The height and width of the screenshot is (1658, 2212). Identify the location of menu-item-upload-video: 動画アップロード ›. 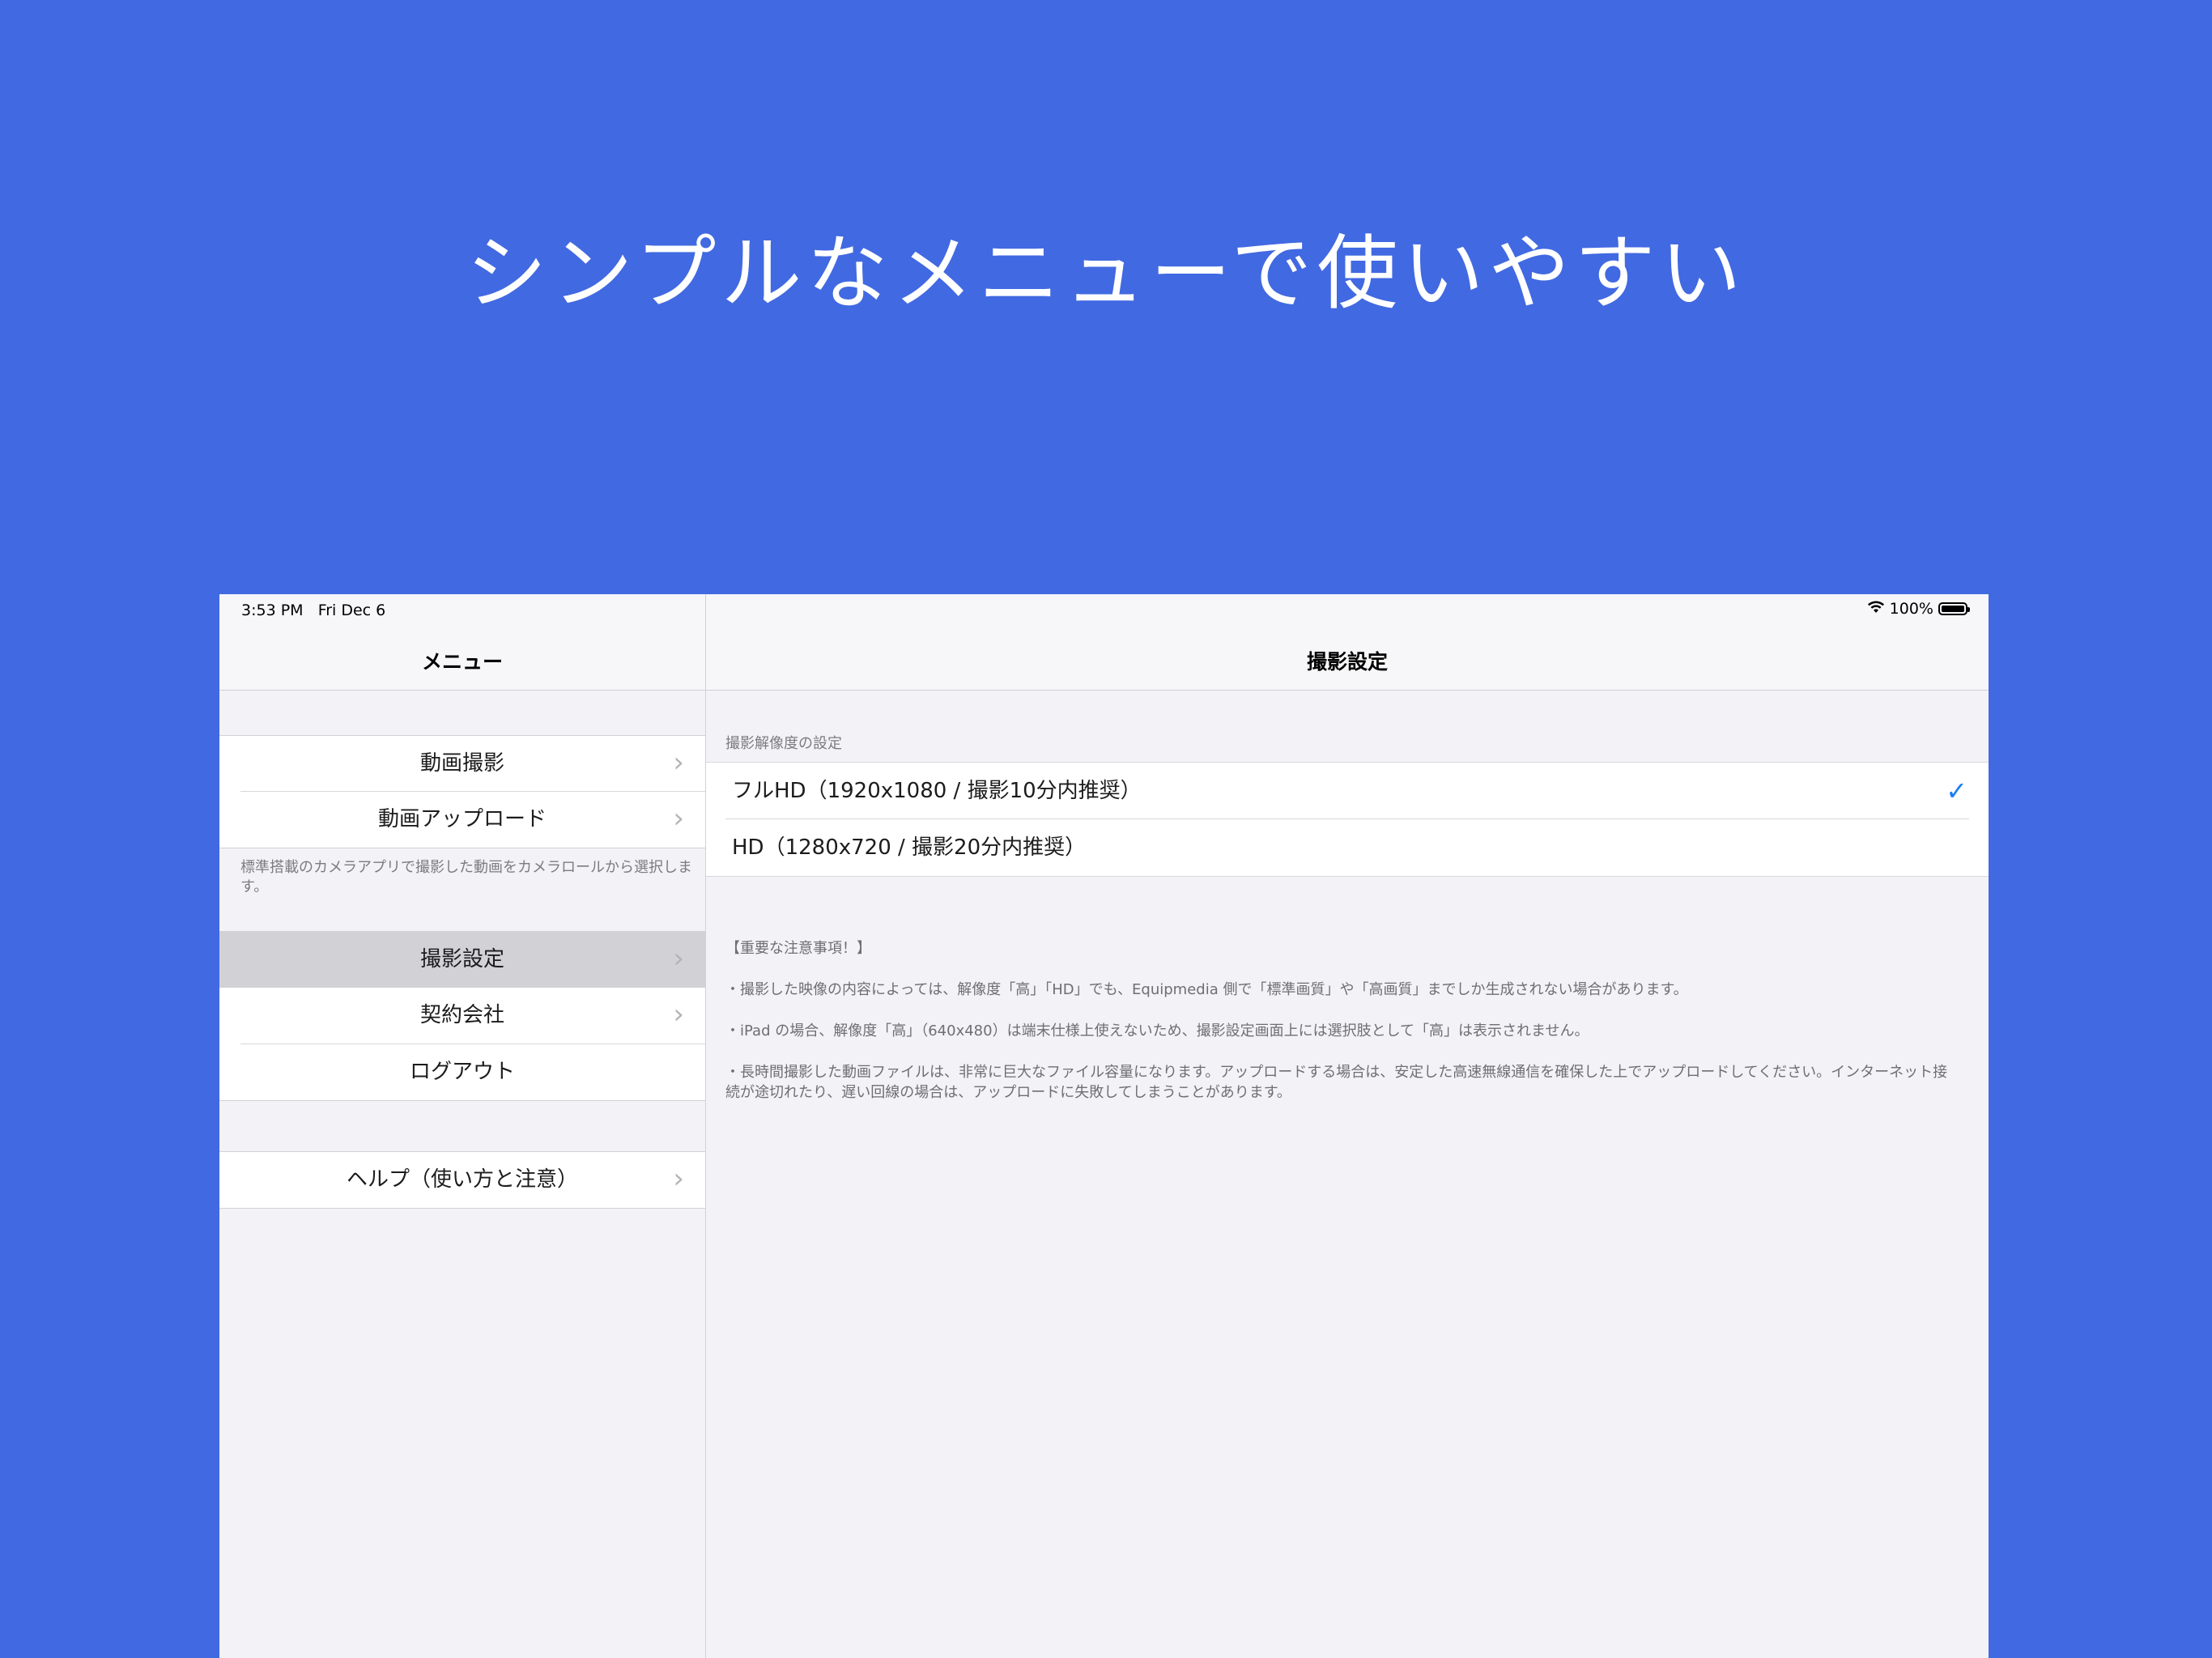
(462, 820).